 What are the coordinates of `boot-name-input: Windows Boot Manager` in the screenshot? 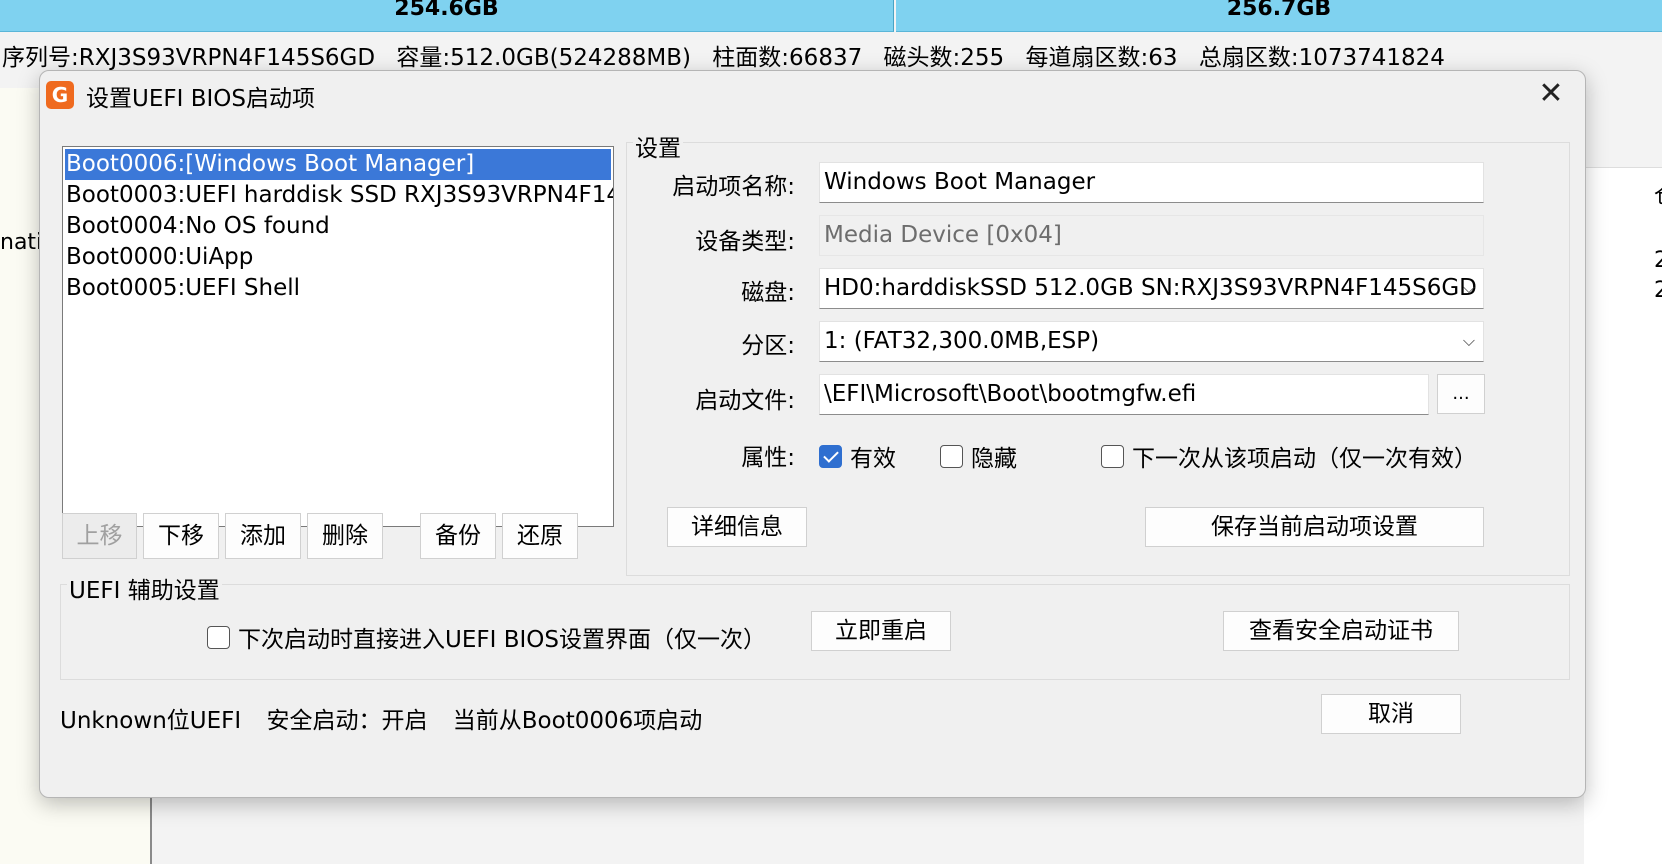 It's located at (1151, 182).